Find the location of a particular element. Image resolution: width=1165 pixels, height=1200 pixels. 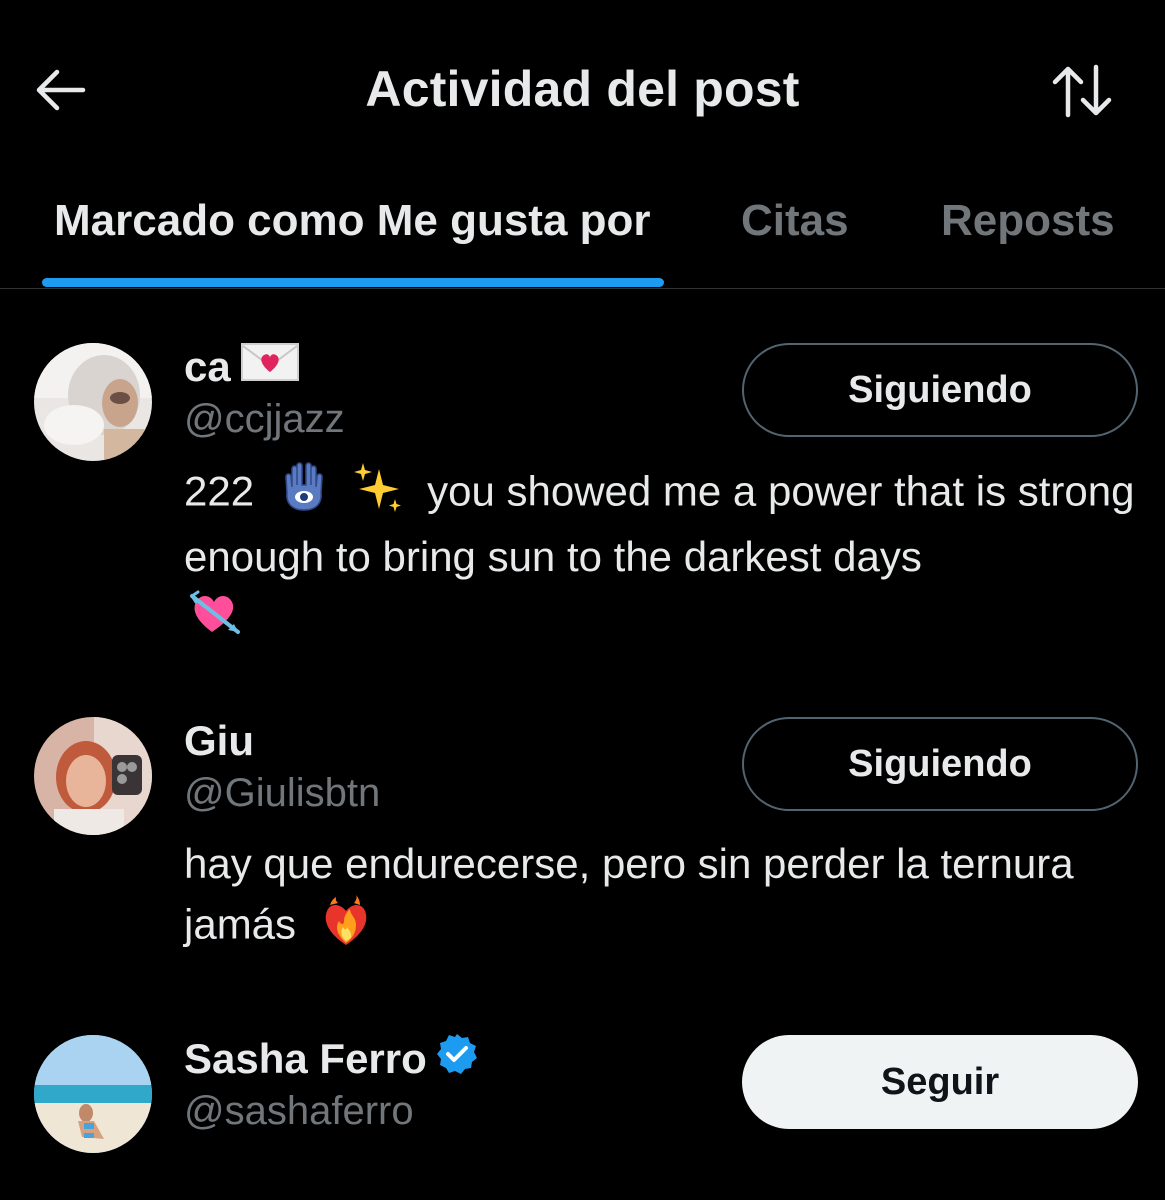

follow-button: Seguir is located at coordinates (940, 1082).